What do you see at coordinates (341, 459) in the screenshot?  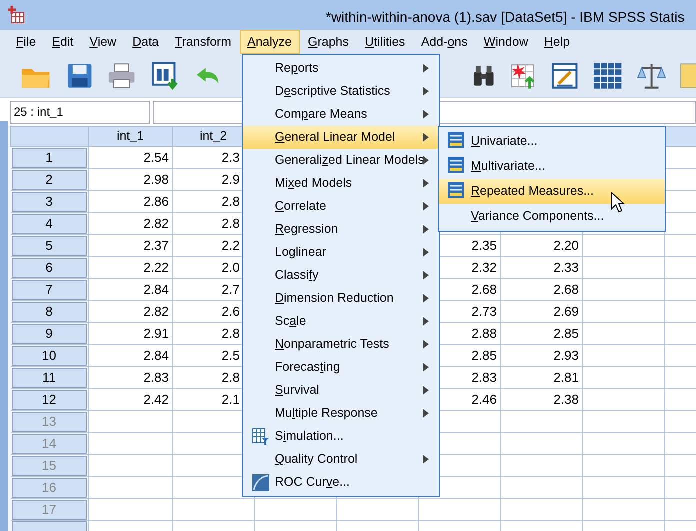 I see `menu-item: Quality Control` at bounding box center [341, 459].